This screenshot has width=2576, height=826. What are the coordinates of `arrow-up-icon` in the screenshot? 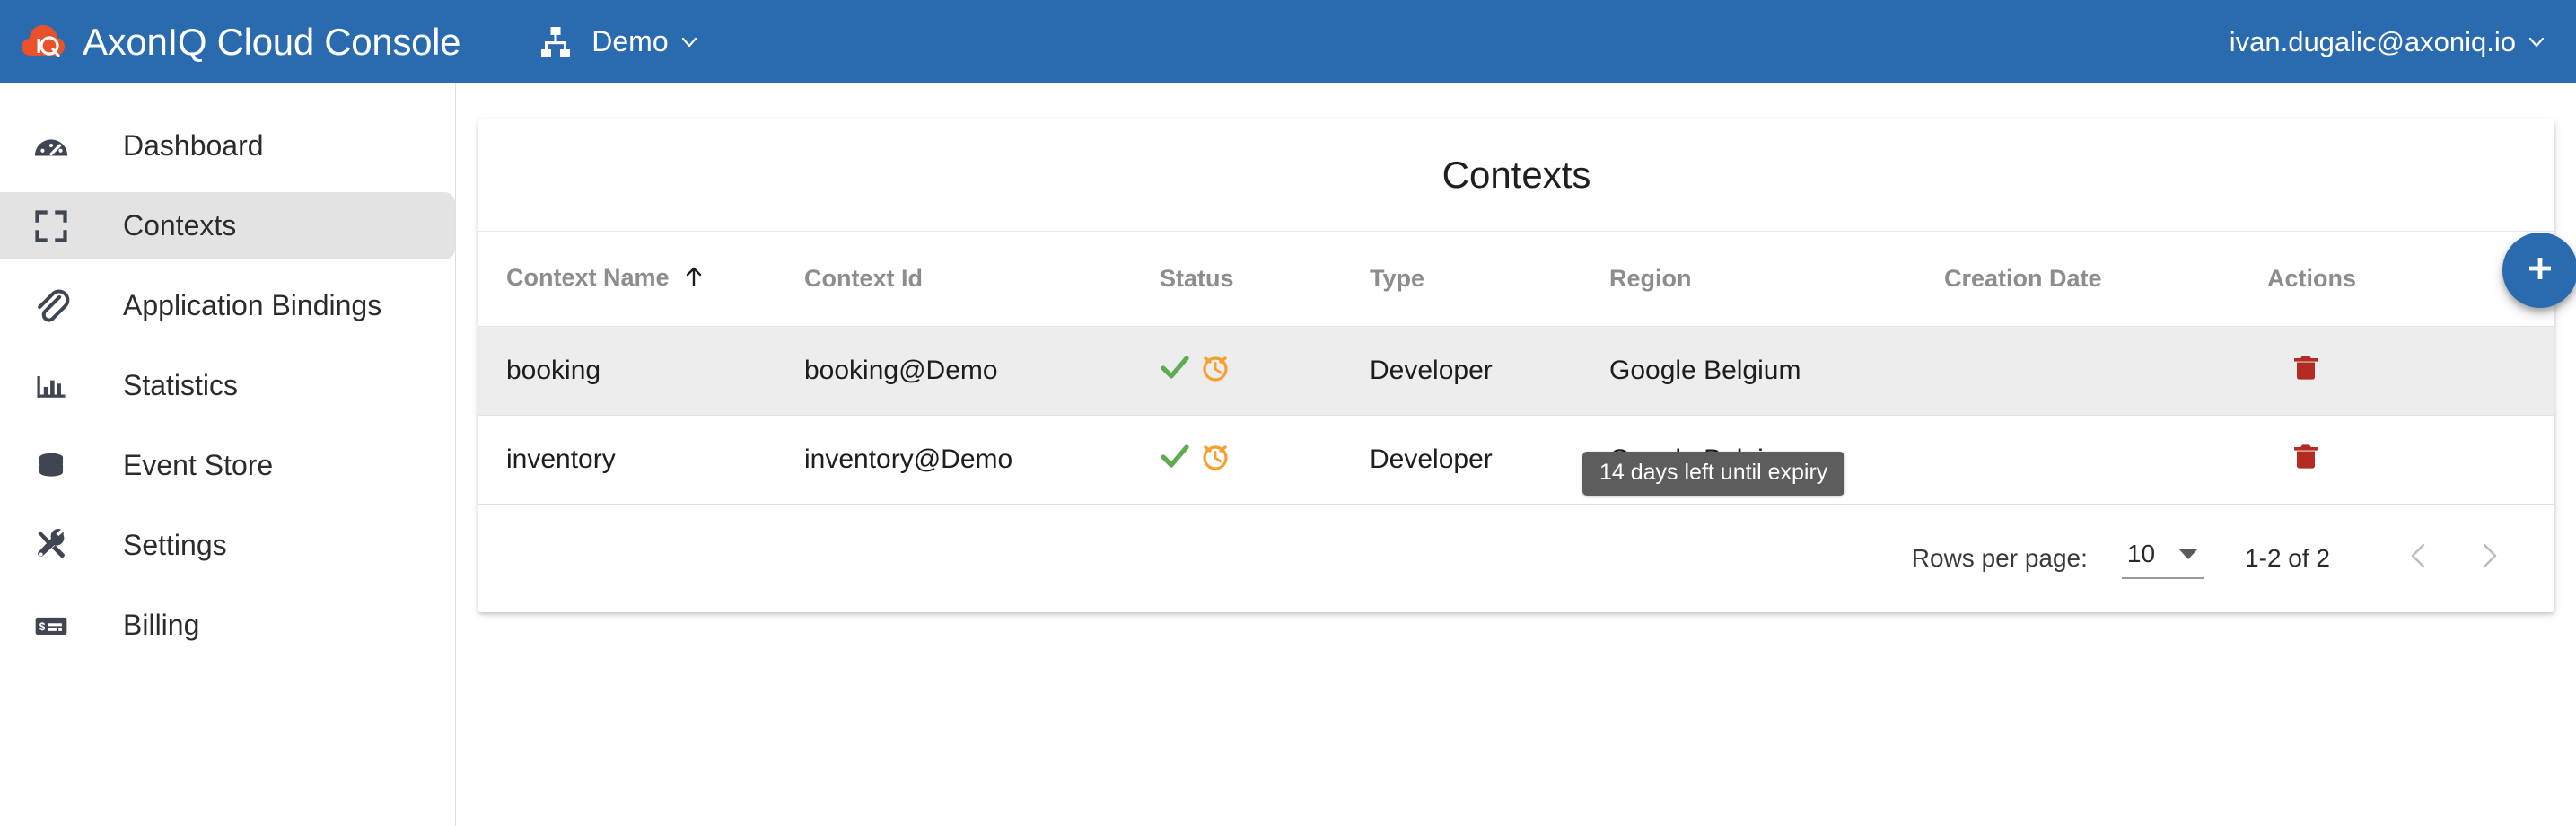 It's located at (694, 280).